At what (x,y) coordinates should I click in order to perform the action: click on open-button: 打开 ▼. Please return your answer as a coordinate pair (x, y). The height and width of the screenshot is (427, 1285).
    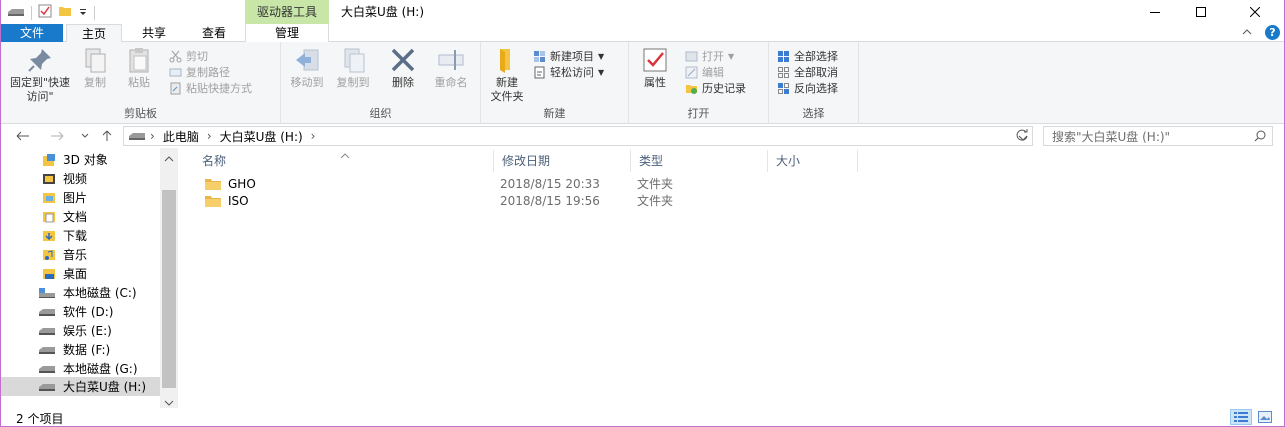
    Looking at the image, I should click on (709, 56).